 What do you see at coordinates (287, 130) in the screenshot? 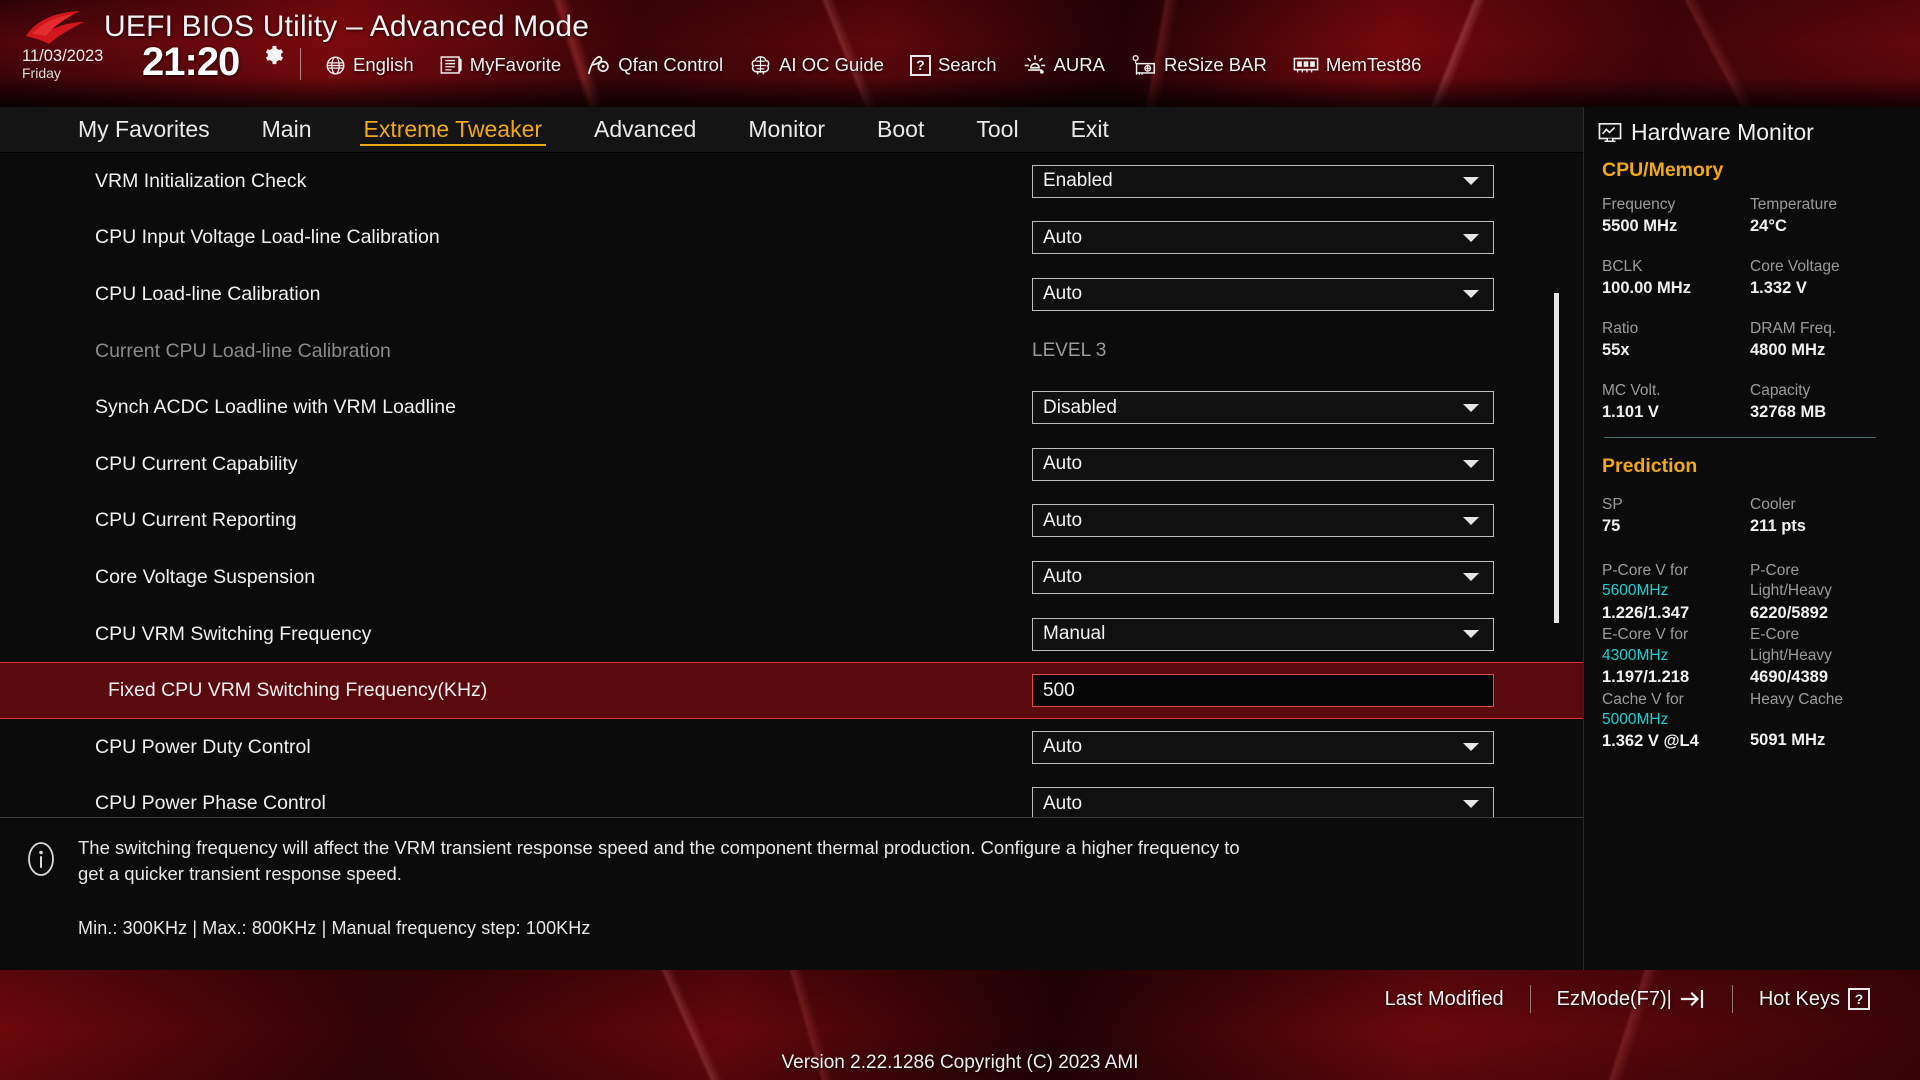
I see `tab-main: Main` at bounding box center [287, 130].